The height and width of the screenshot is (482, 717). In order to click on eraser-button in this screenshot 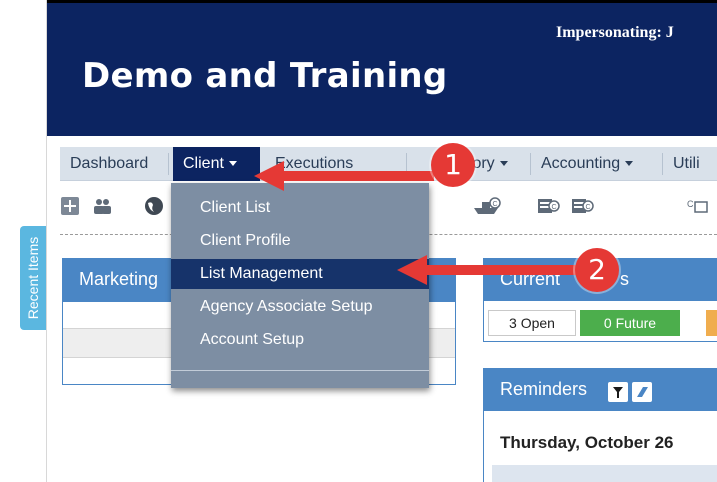, I will do `click(642, 392)`.